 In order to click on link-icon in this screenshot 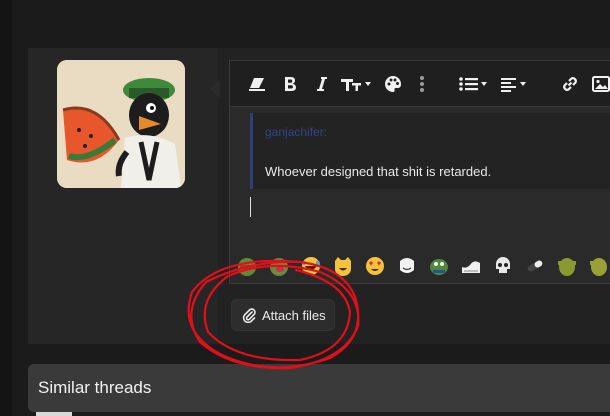, I will do `click(570, 84)`.